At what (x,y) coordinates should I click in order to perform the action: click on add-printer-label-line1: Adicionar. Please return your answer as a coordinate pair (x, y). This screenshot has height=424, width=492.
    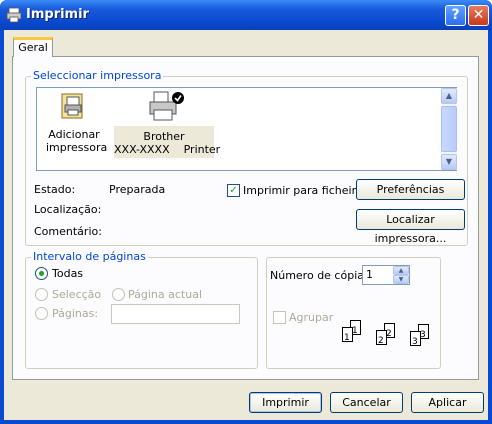
    Looking at the image, I should click on (74, 134).